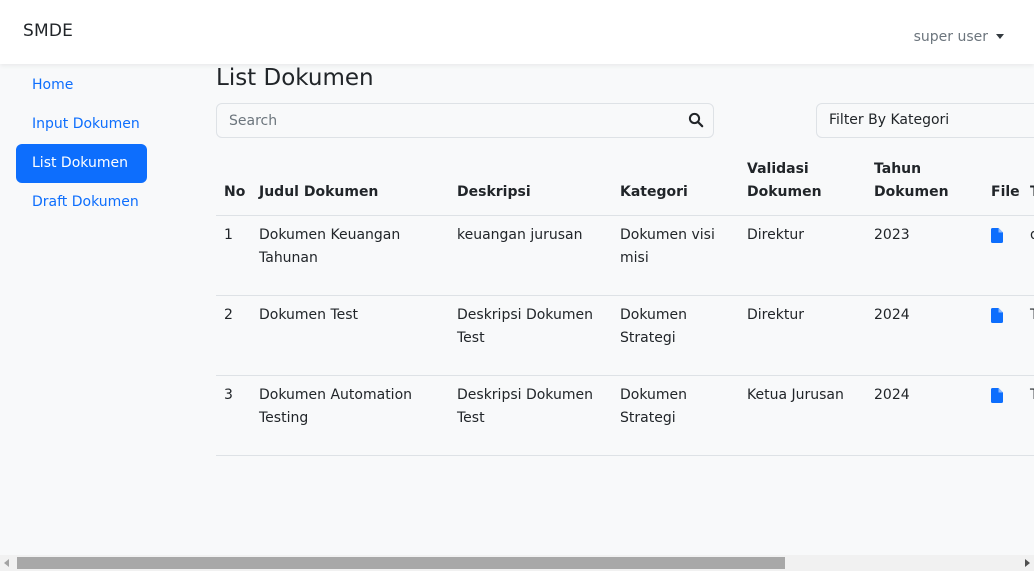 The height and width of the screenshot is (571, 1034). I want to click on search-box, so click(465, 120).